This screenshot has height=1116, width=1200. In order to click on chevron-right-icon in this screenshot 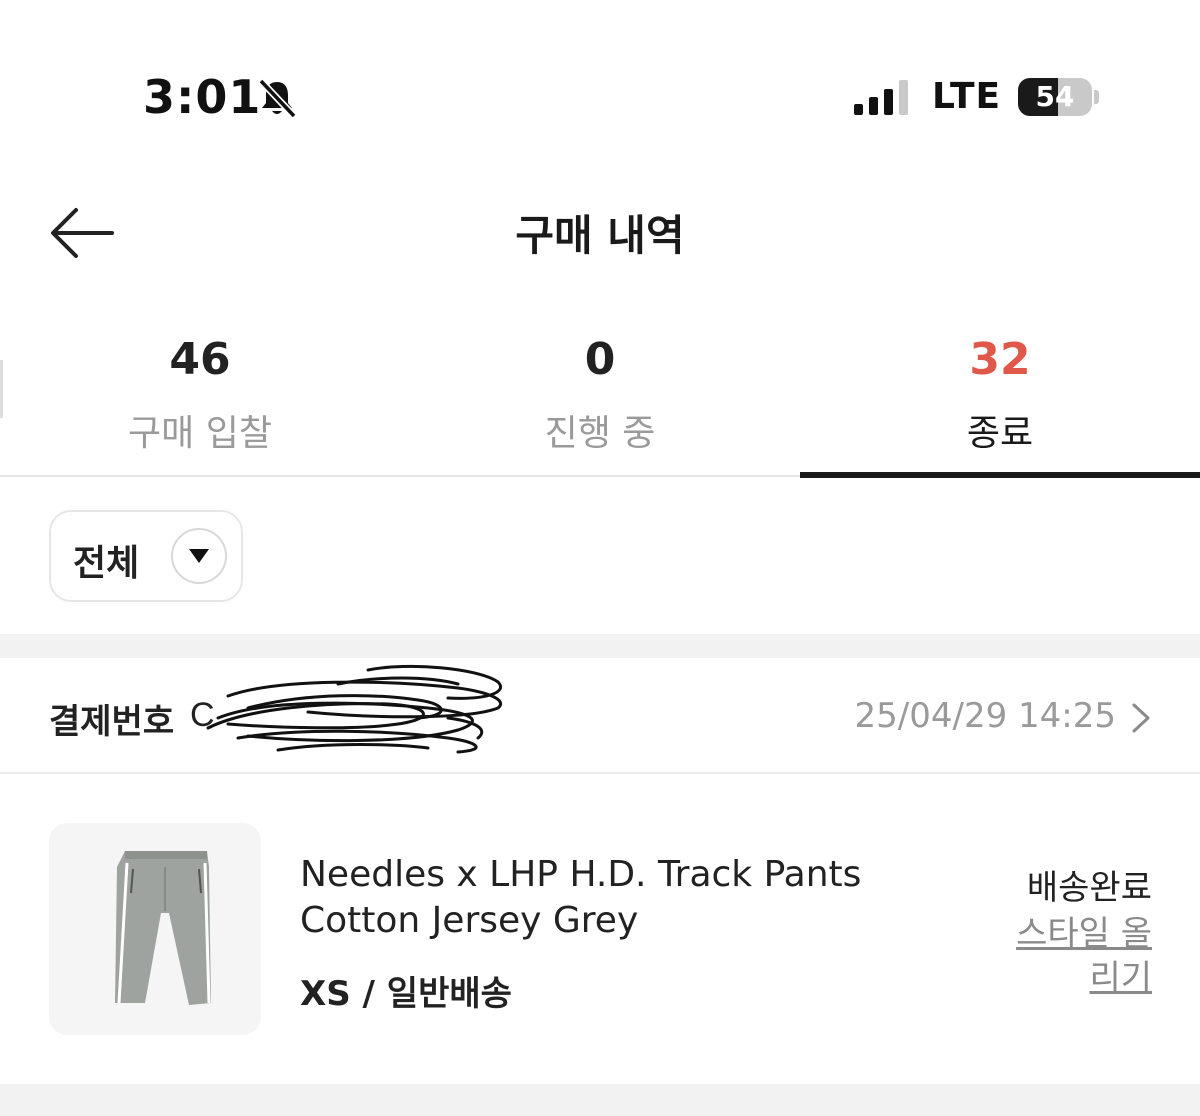, I will do `click(1141, 718)`.